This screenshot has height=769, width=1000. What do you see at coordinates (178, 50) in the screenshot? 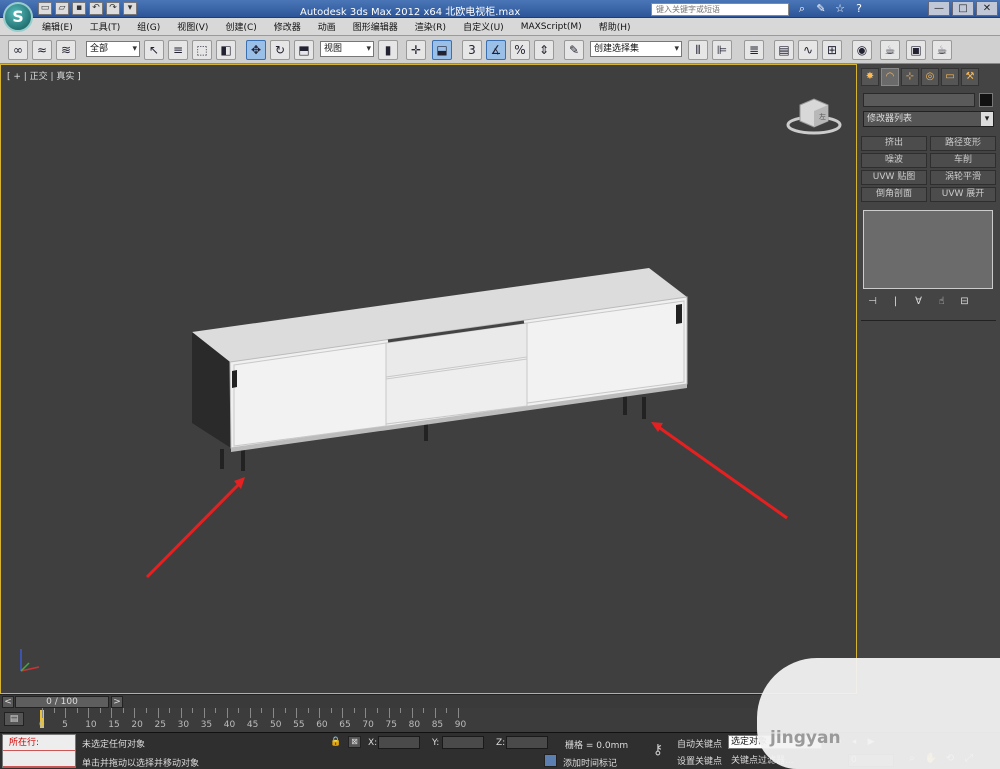
I see `select-by-name-icon: ≡` at bounding box center [178, 50].